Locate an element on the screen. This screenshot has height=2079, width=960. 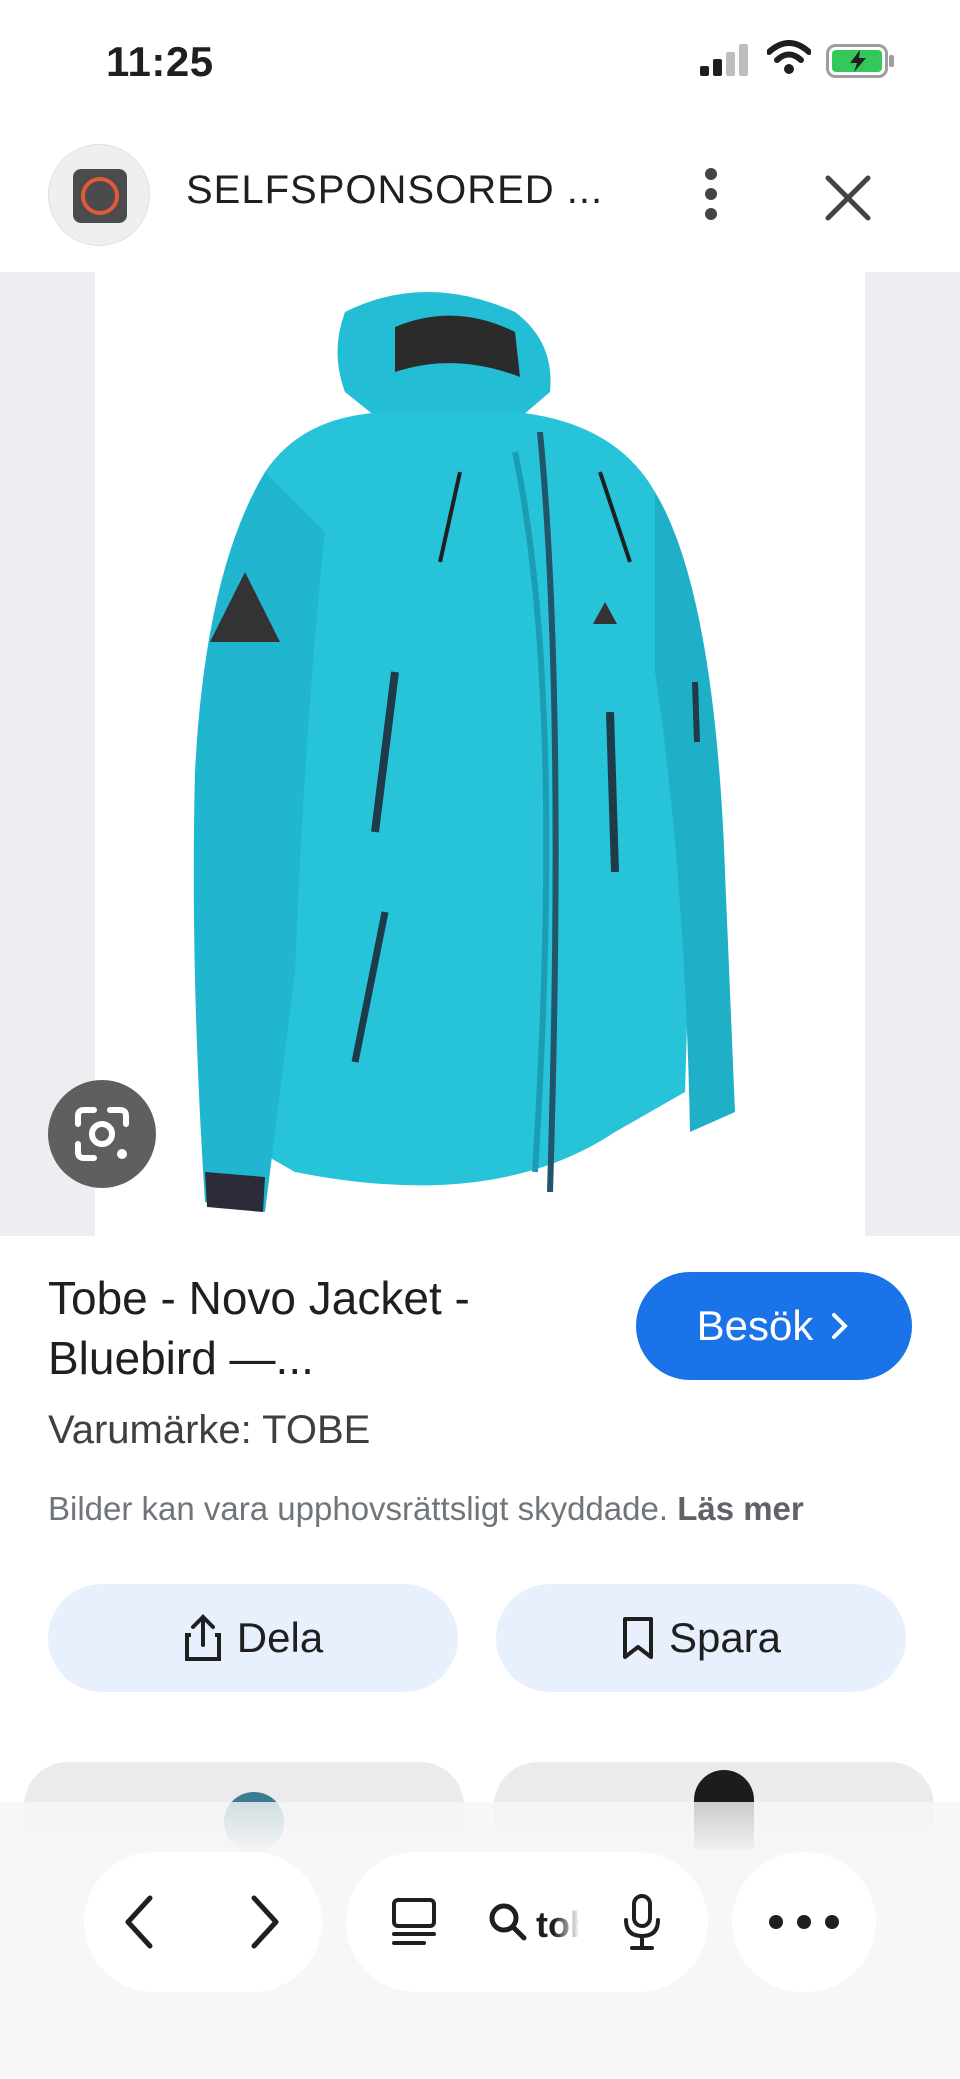
tabs-icon is located at coordinates (414, 1922).